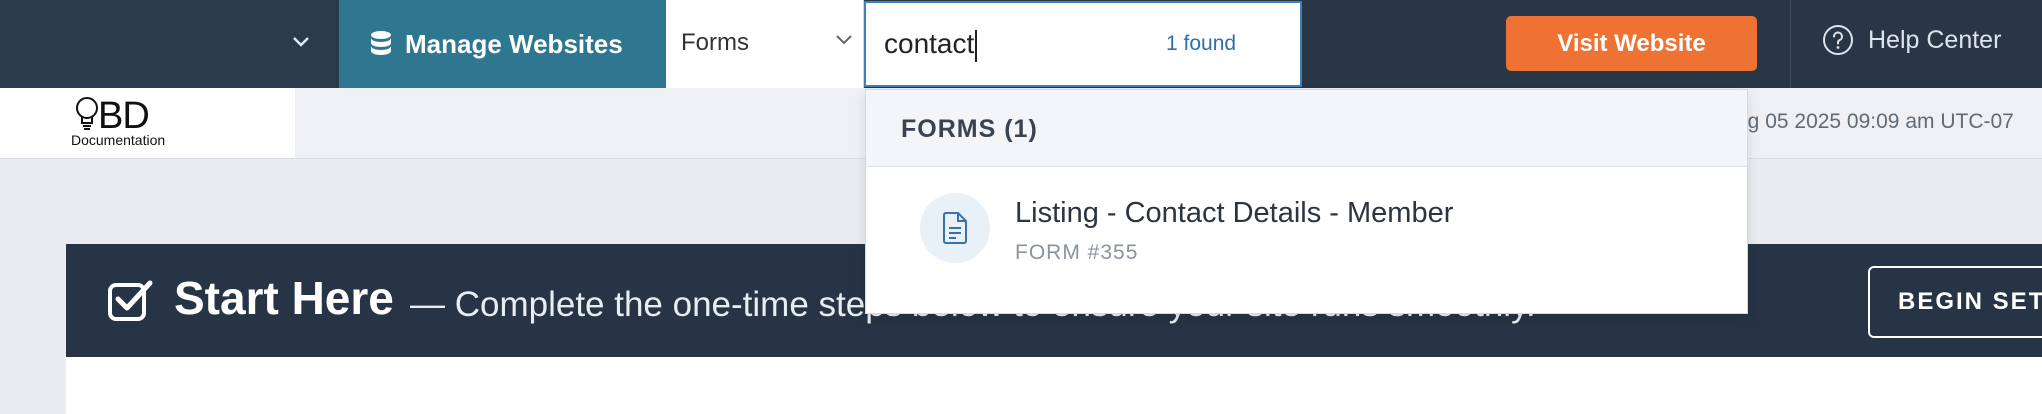 The height and width of the screenshot is (414, 2042). I want to click on menu-toggle, so click(169, 44).